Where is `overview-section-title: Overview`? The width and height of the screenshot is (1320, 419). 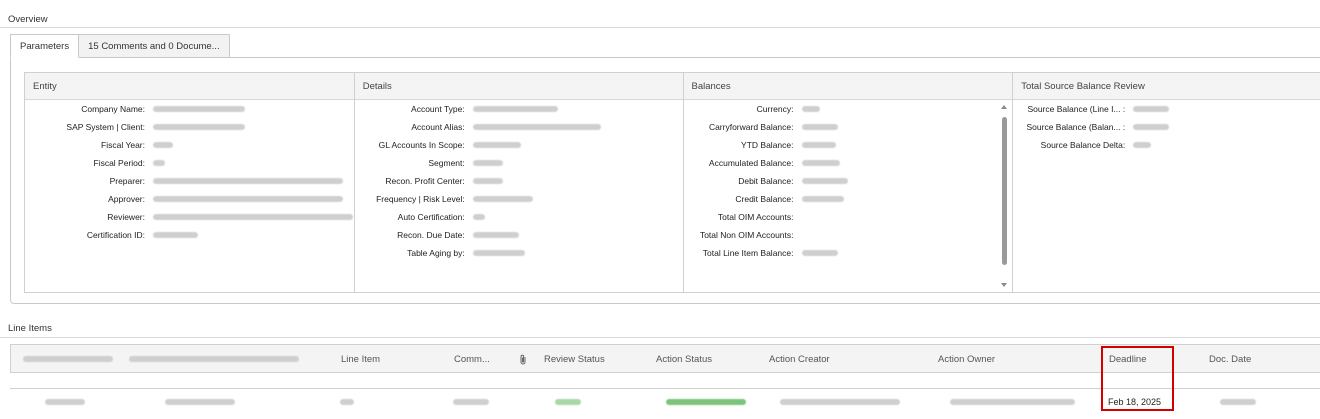
overview-section-title: Overview is located at coordinates (28, 19).